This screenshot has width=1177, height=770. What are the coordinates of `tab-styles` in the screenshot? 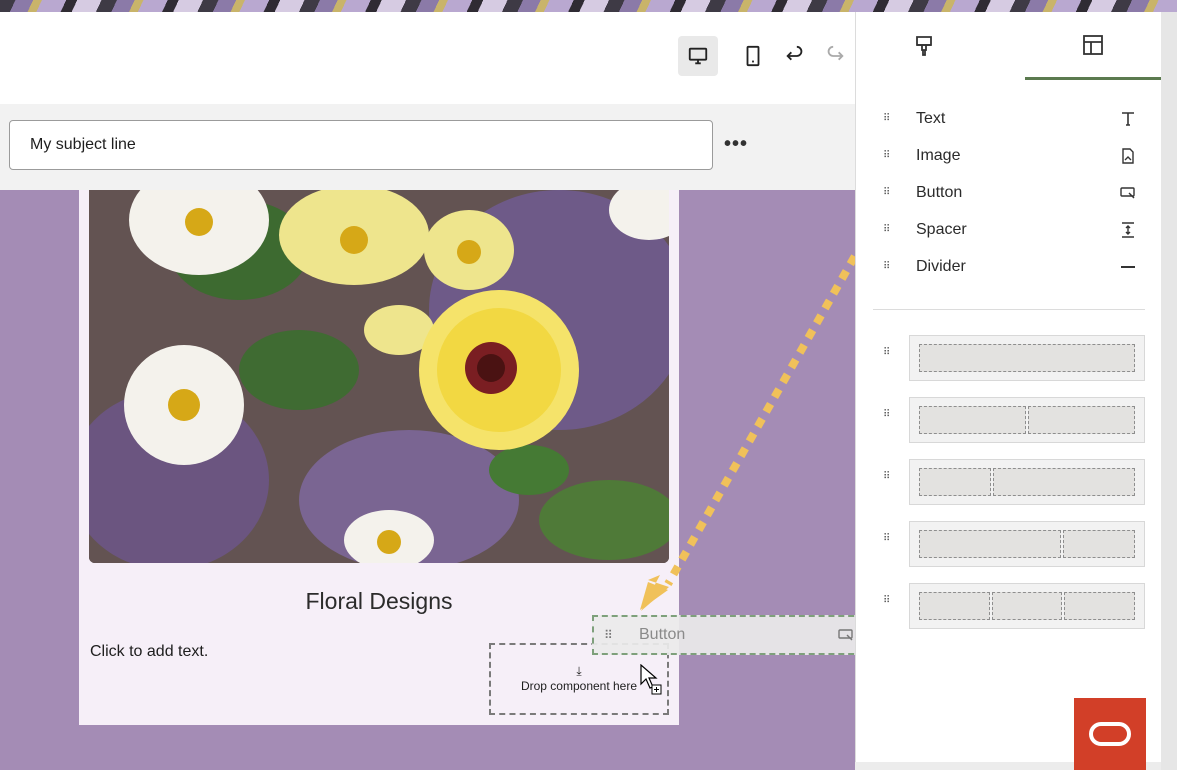 It's located at (924, 46).